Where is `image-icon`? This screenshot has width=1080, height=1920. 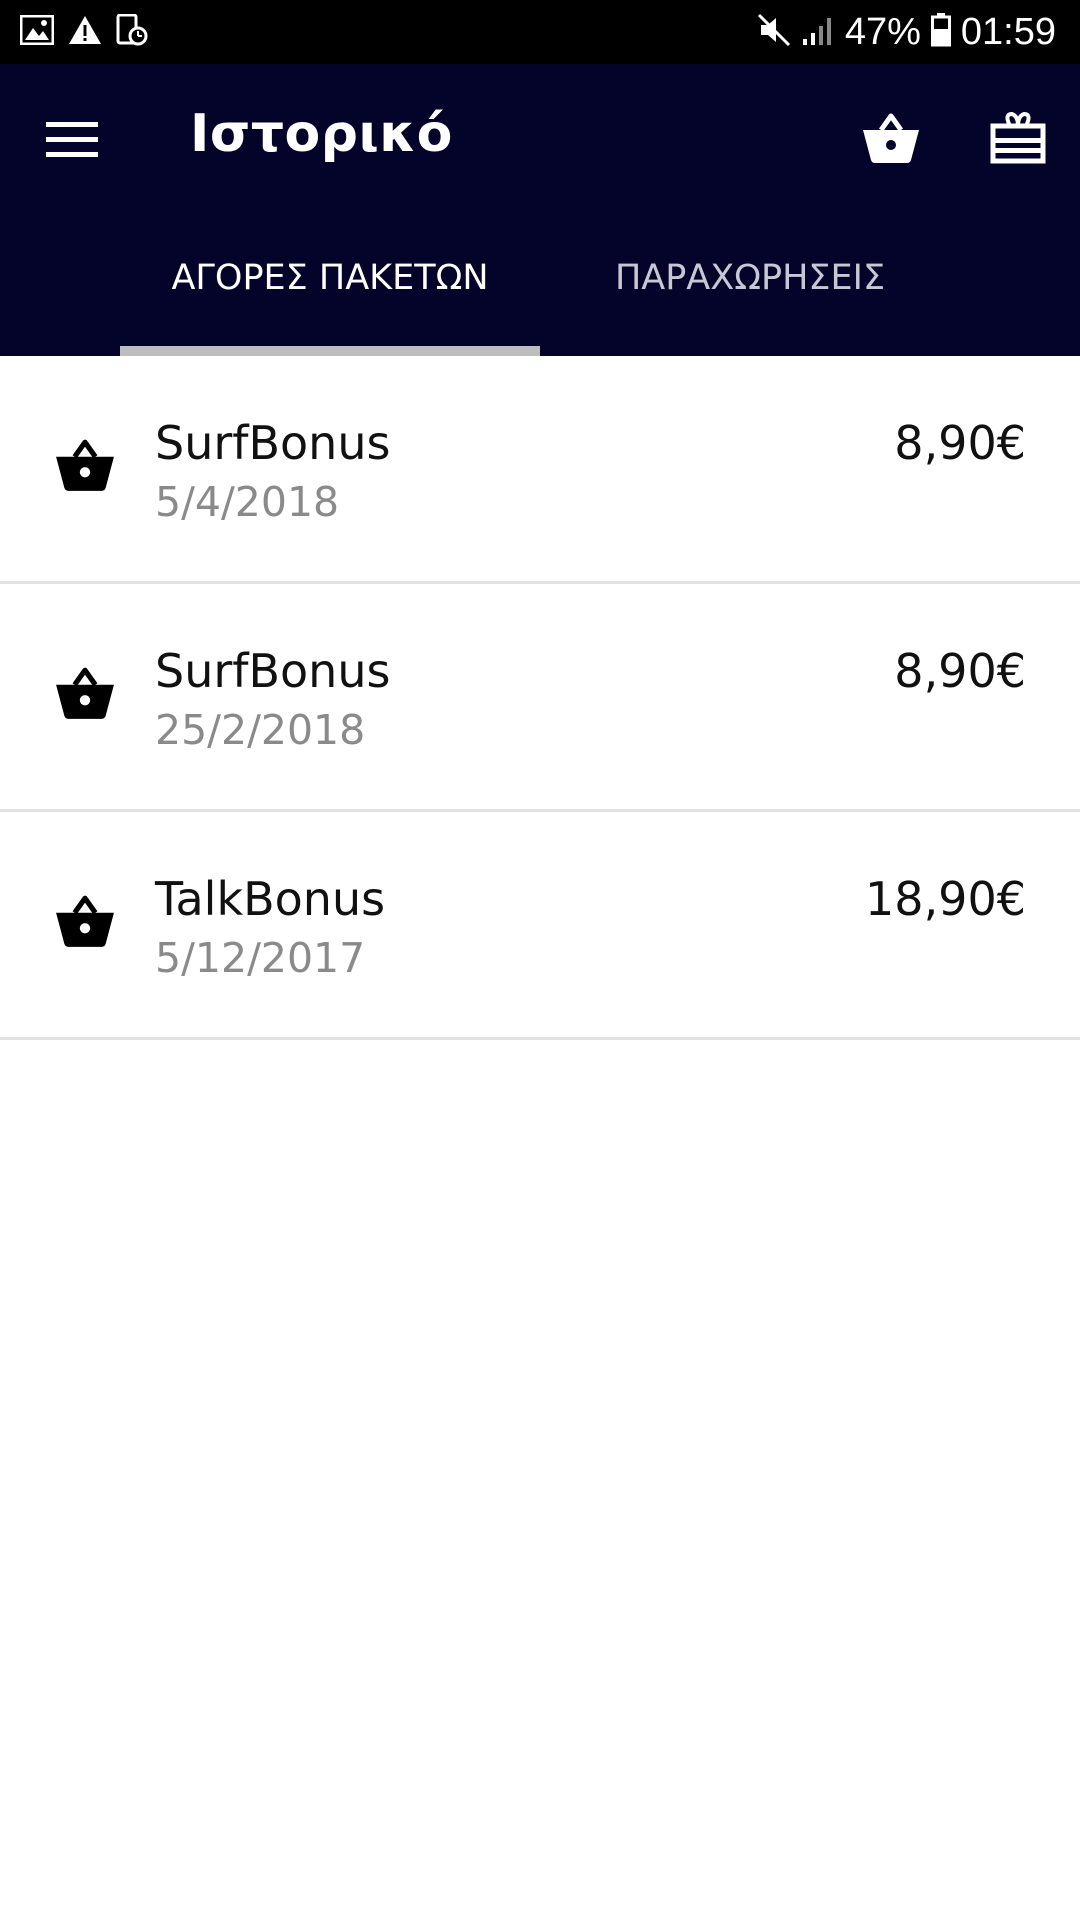 image-icon is located at coordinates (37, 32).